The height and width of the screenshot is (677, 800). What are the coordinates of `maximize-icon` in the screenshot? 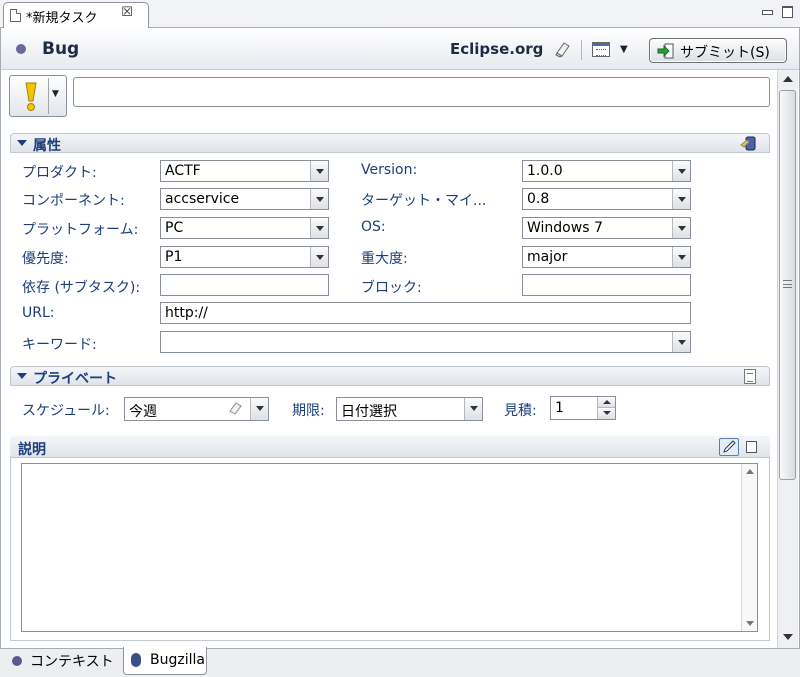 It's located at (787, 11).